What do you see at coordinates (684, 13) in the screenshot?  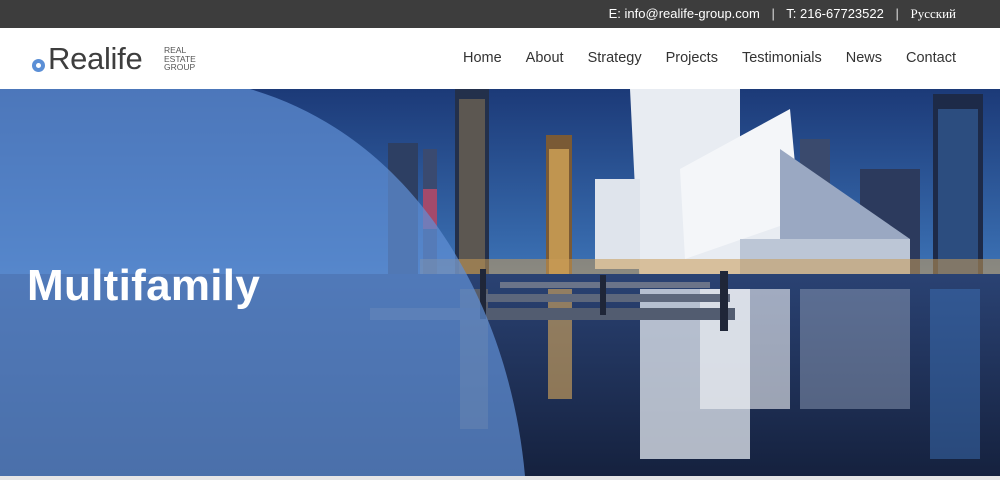 I see `email-link: E: info@realife-group.com` at bounding box center [684, 13].